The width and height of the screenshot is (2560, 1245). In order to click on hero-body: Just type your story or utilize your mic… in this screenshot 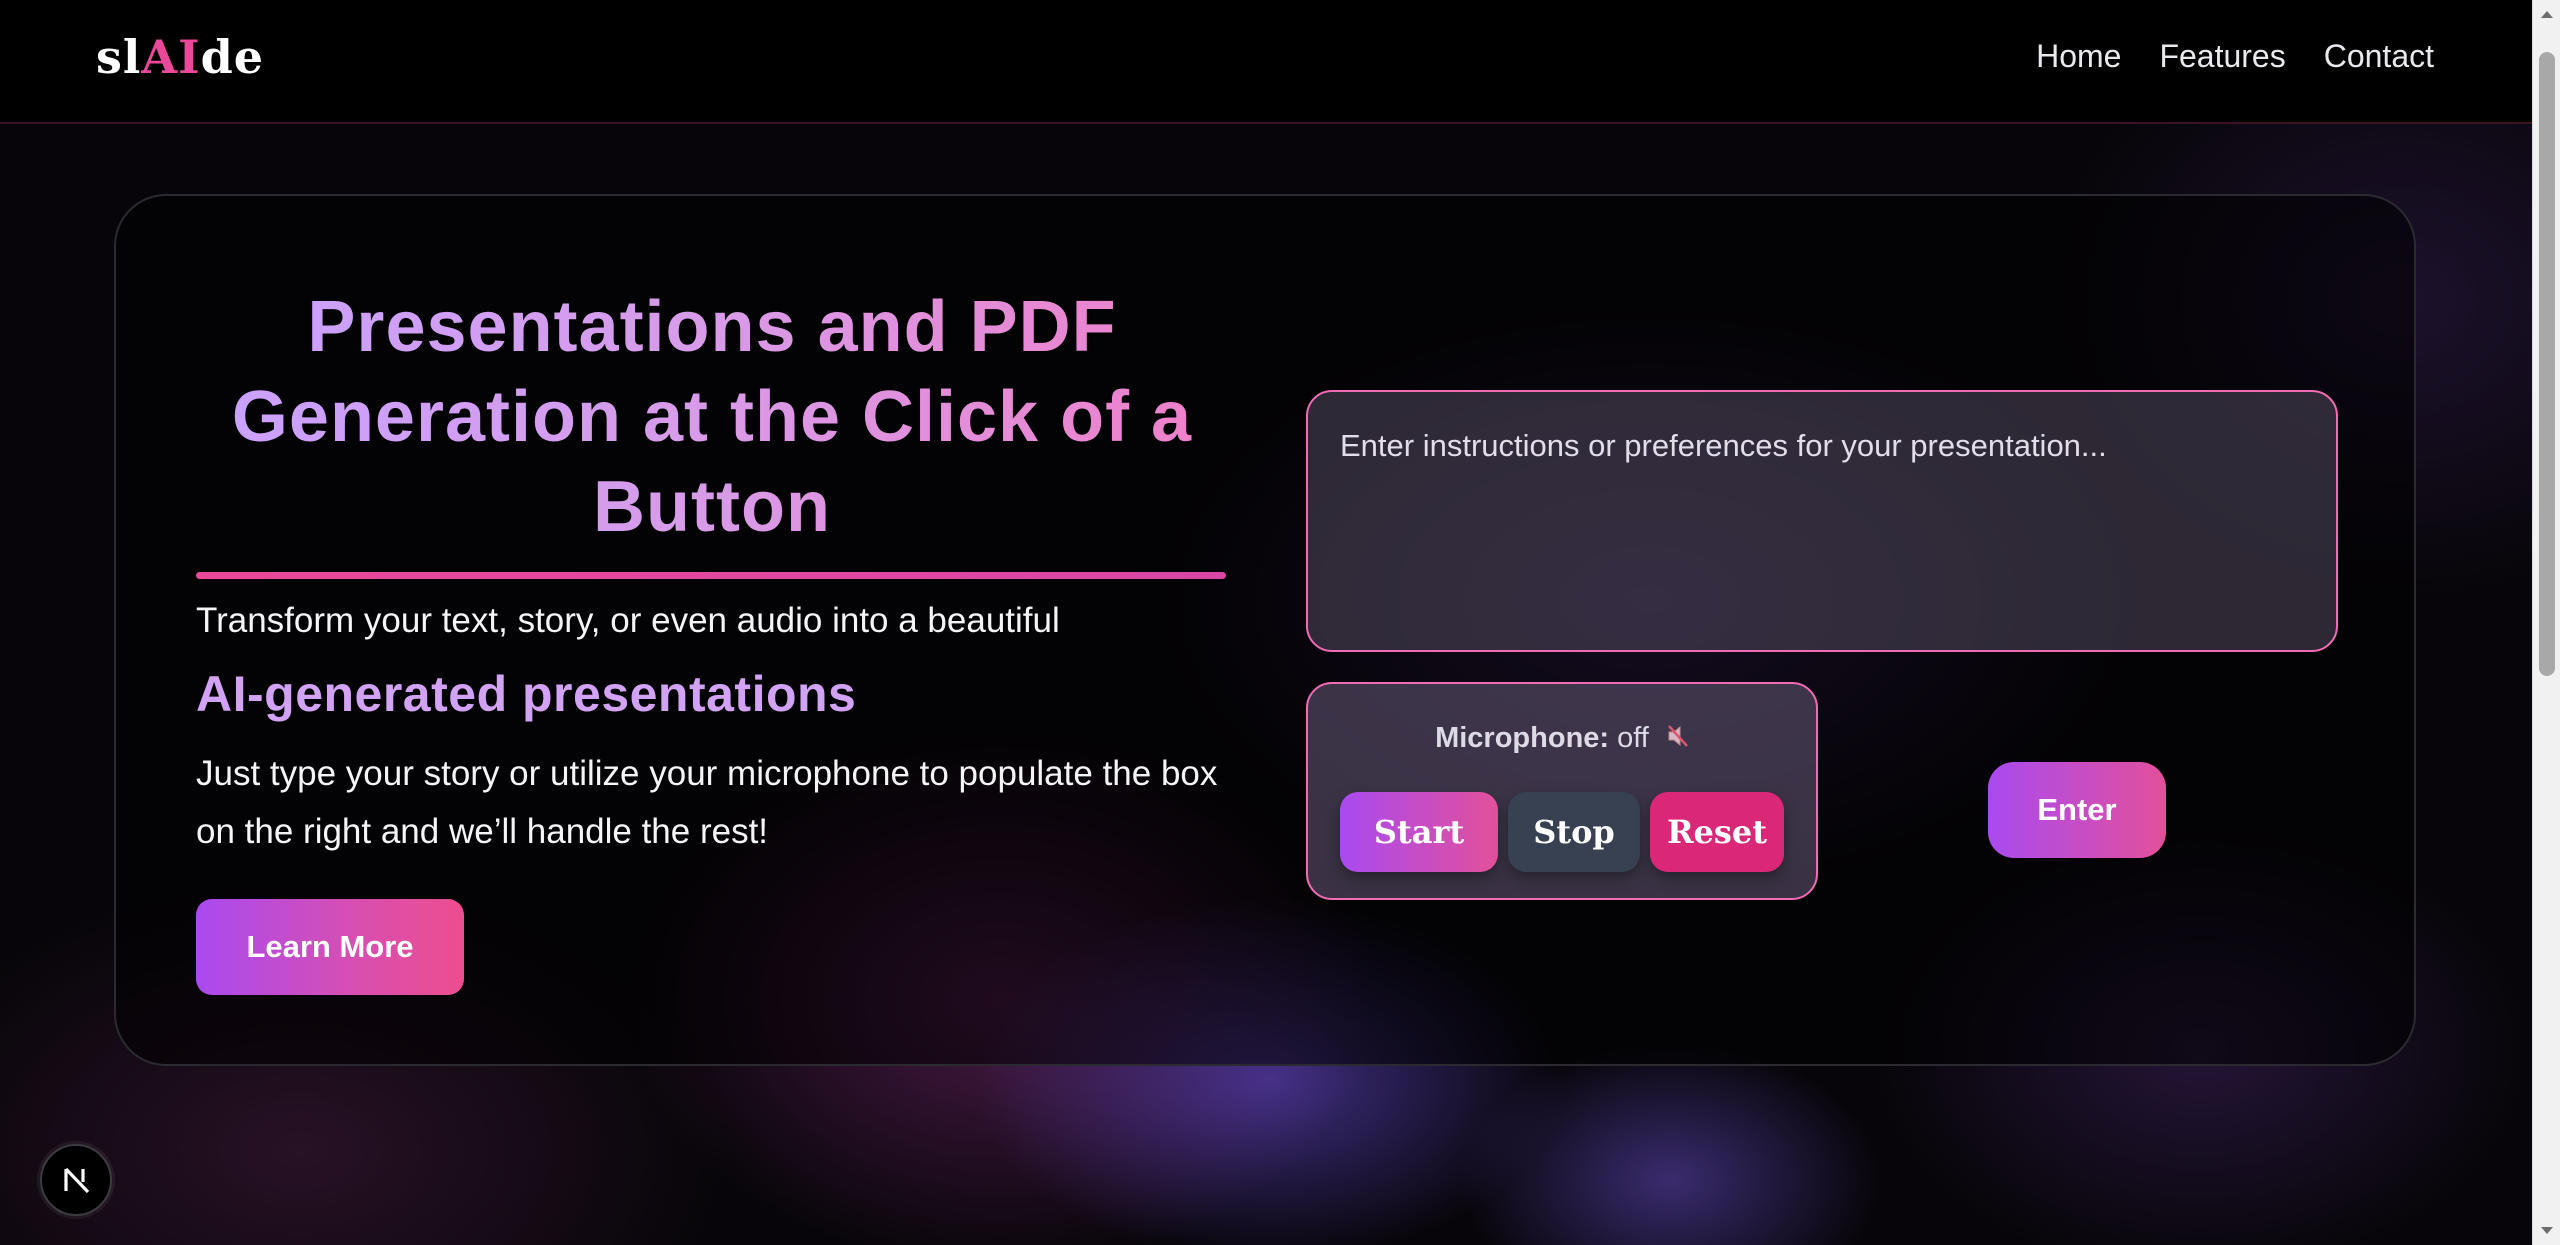, I will do `click(707, 802)`.